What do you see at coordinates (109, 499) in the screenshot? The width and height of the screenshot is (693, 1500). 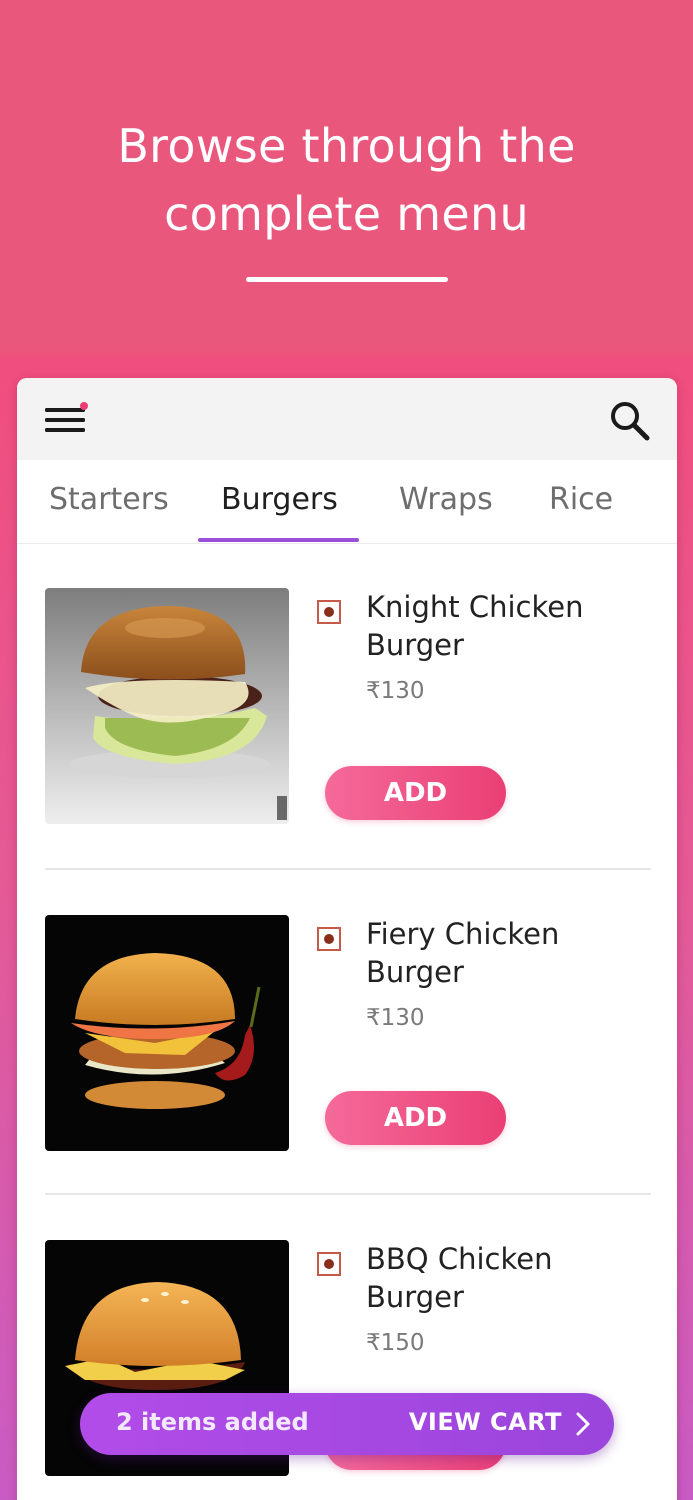 I see `tab-starters: Starters` at bounding box center [109, 499].